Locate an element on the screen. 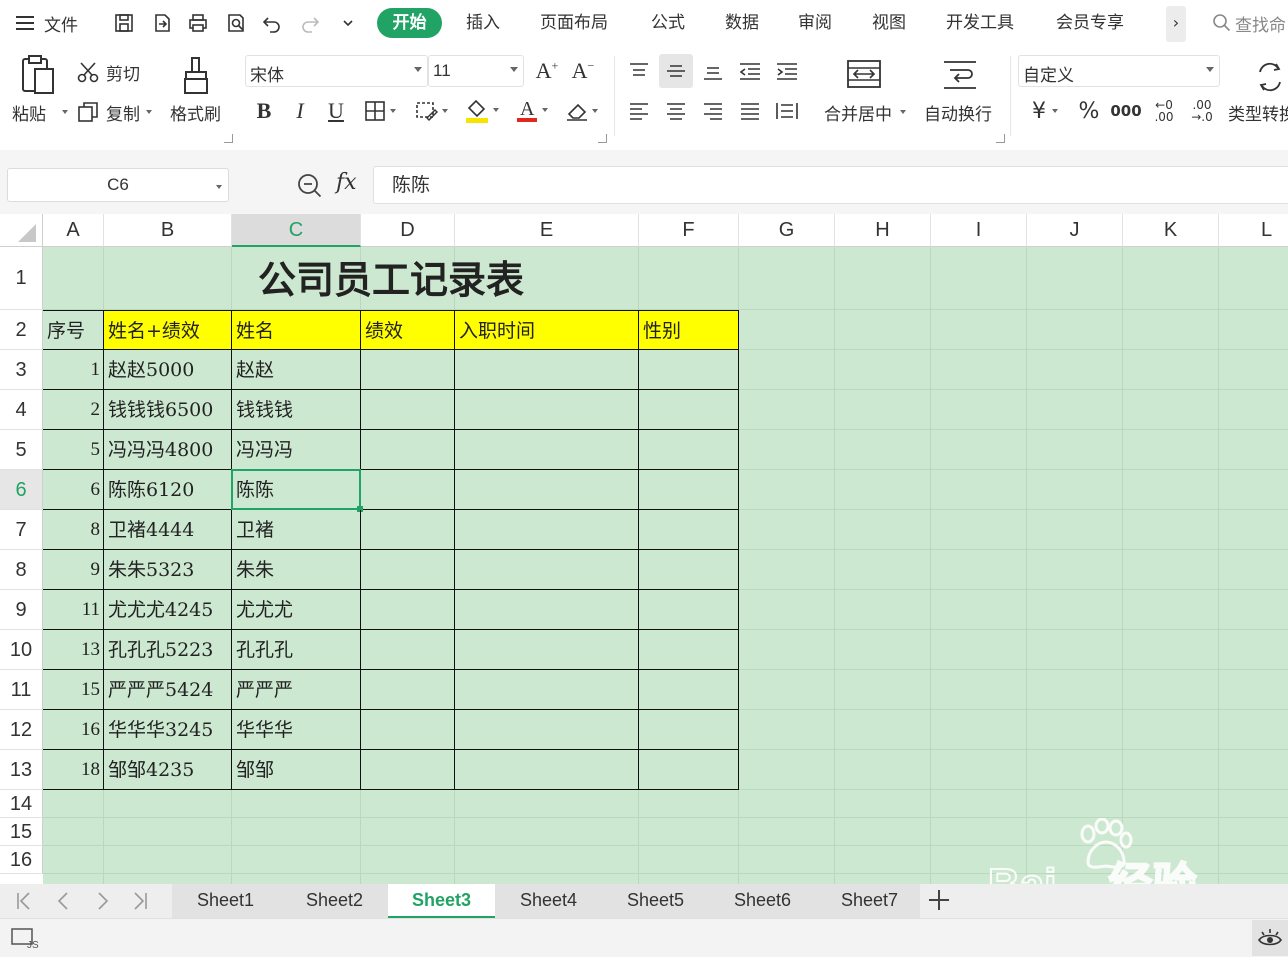 The image size is (1288, 957). align-center-button is located at coordinates (676, 111).